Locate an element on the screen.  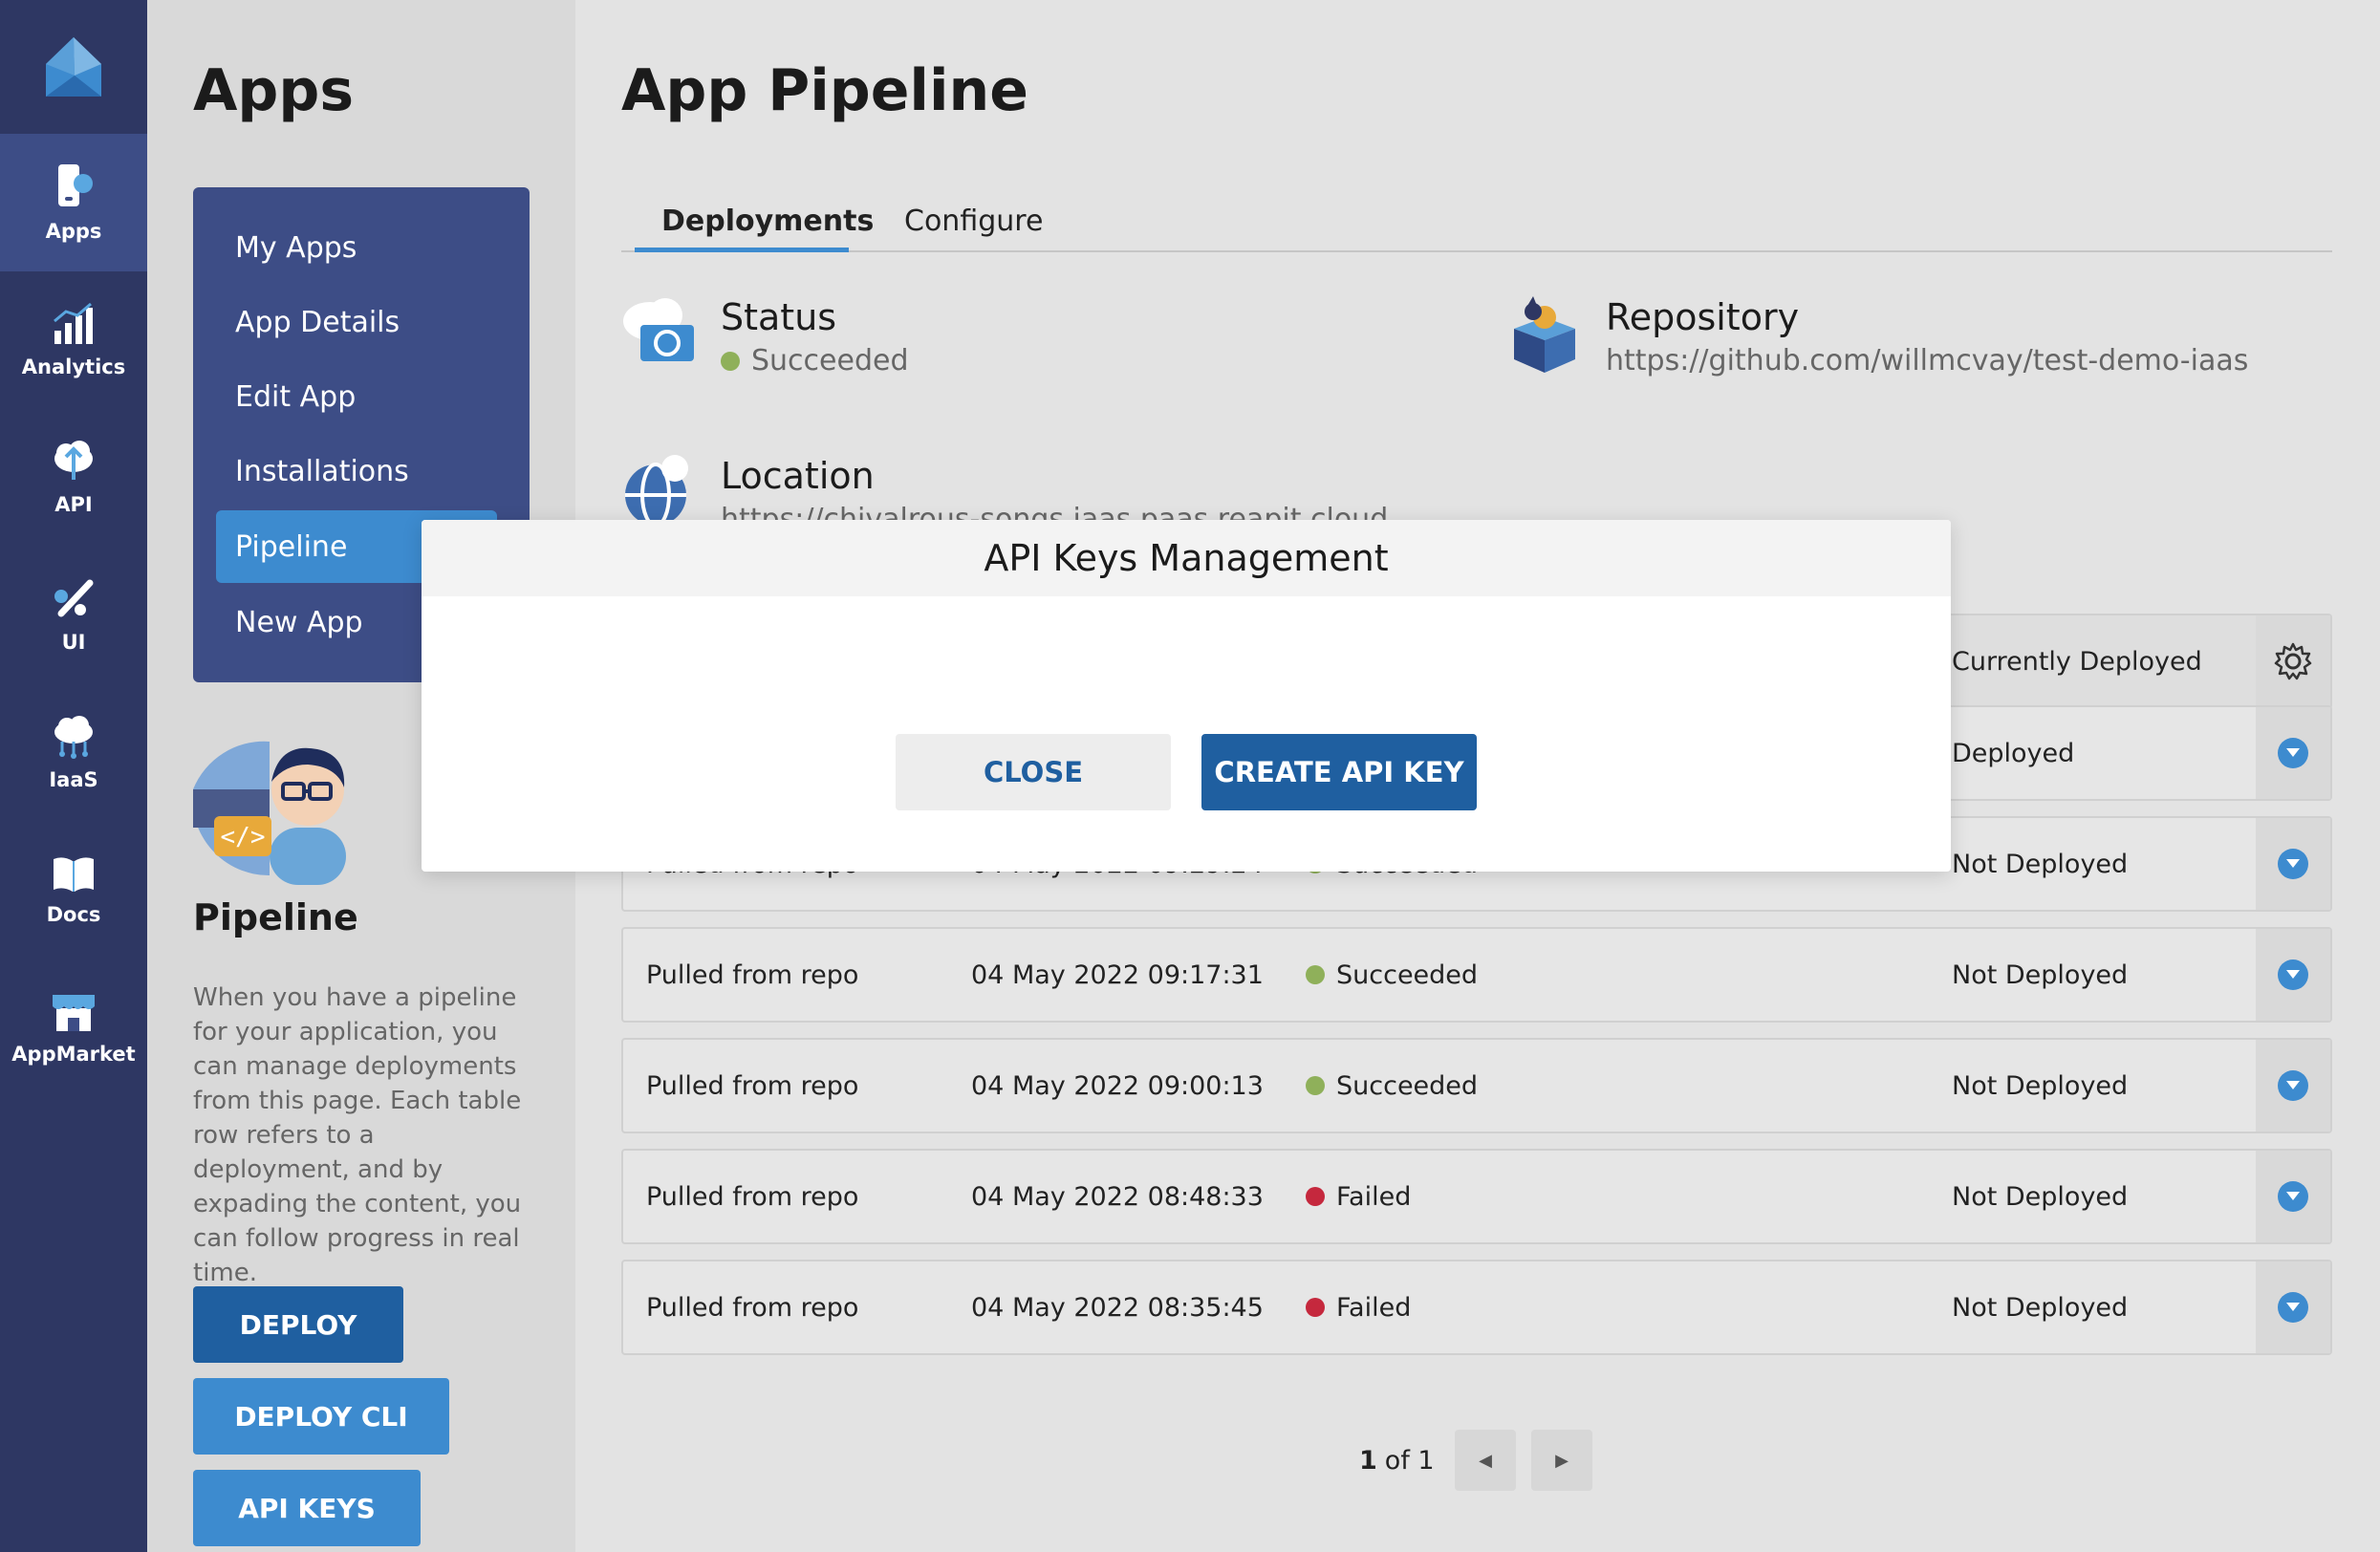
rail-label: Docs is located at coordinates (74, 915).